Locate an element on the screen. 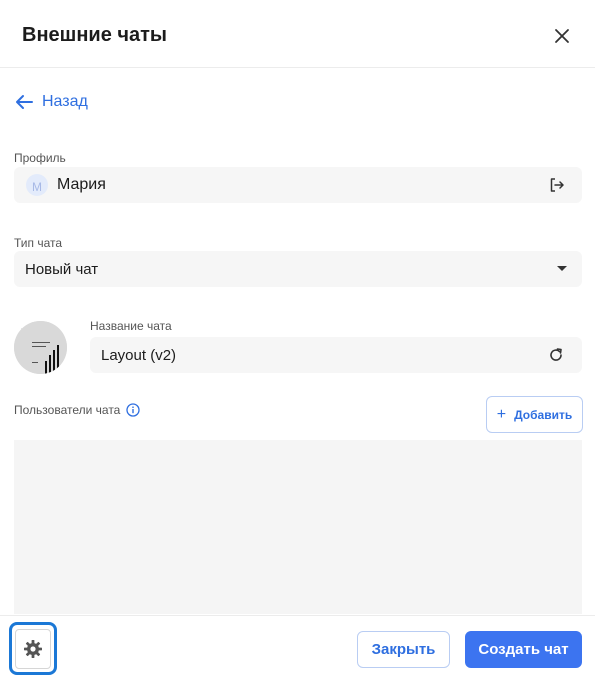 The image size is (595, 691). chat-name-value: Layout (v2) is located at coordinates (139, 355).